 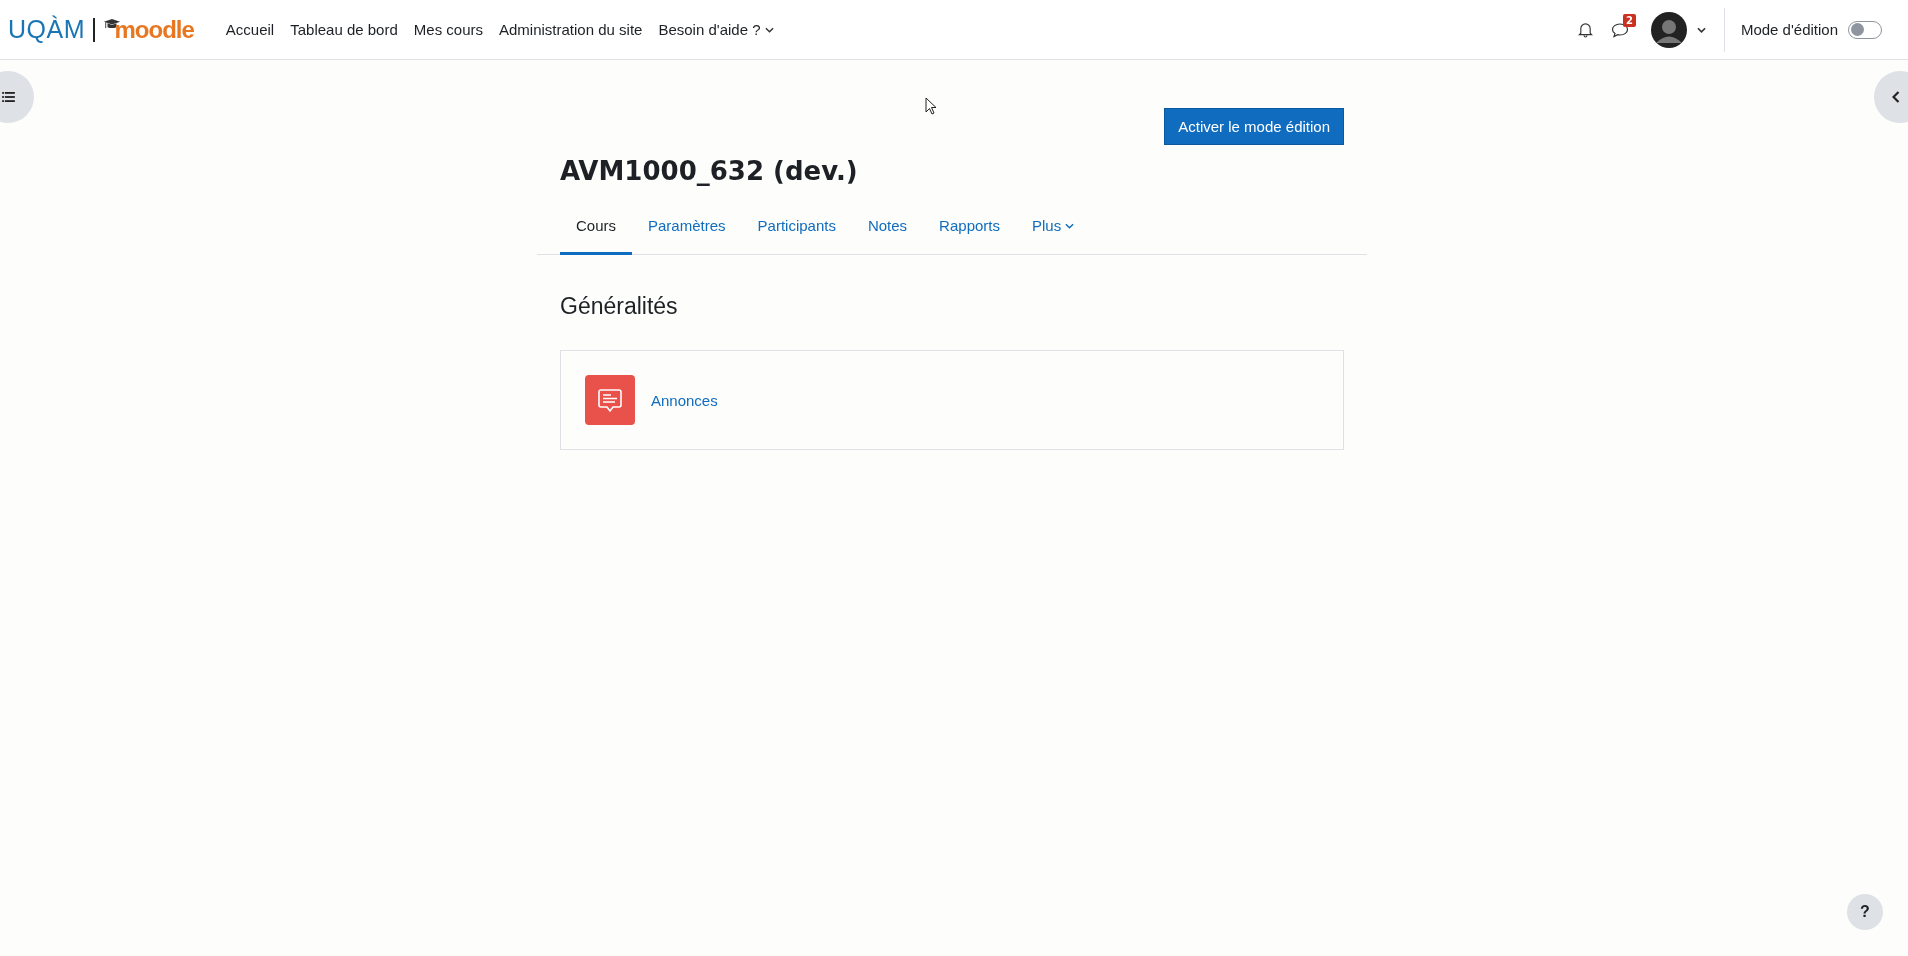 I want to click on user-avatar, so click(x=1668, y=29).